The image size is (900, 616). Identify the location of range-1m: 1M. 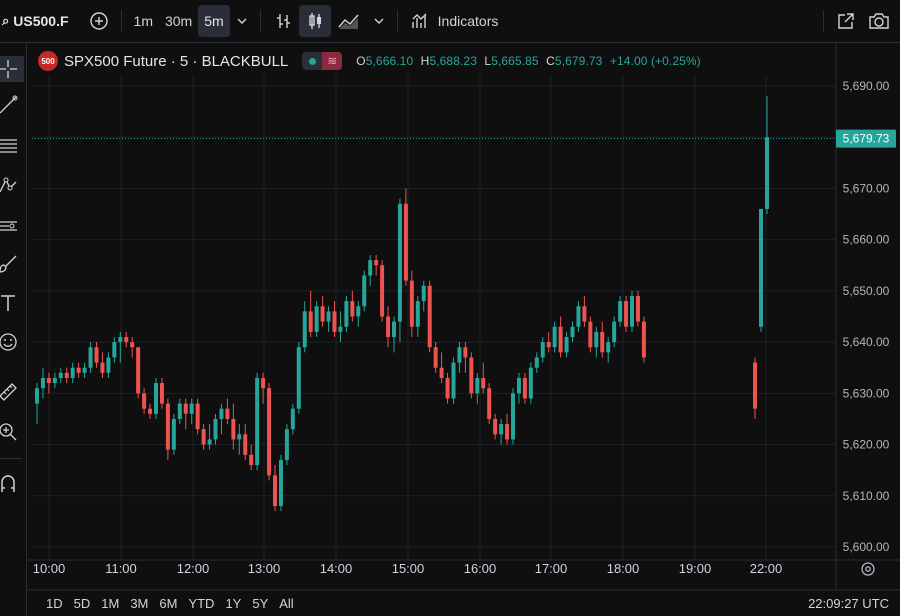
(110, 603).